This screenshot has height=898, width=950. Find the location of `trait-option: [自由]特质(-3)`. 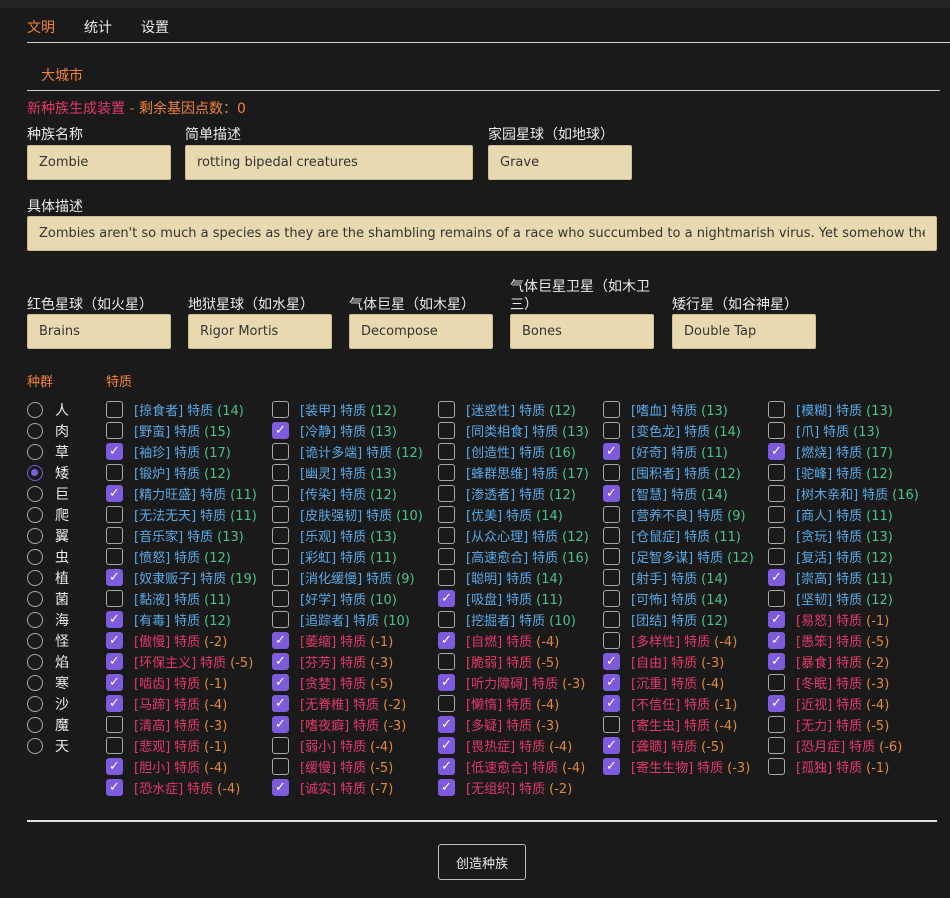

trait-option: [自由]特质(-3) is located at coordinates (678, 661).